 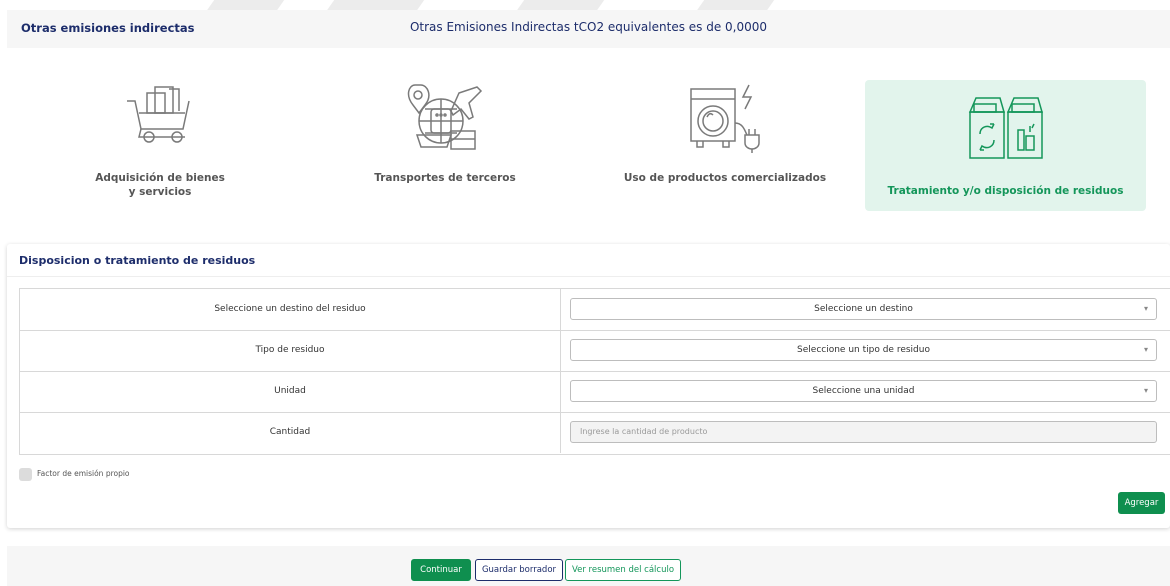 What do you see at coordinates (160, 117) in the screenshot?
I see `shopping-cart-icon` at bounding box center [160, 117].